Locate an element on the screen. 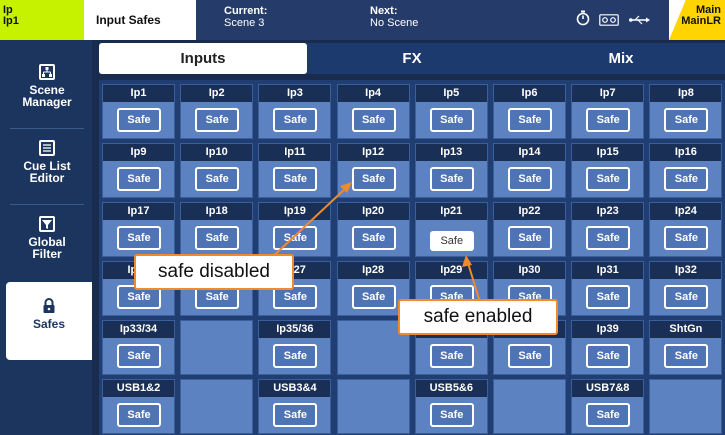  channel-cell: Ip6 Safe is located at coordinates (529, 111).